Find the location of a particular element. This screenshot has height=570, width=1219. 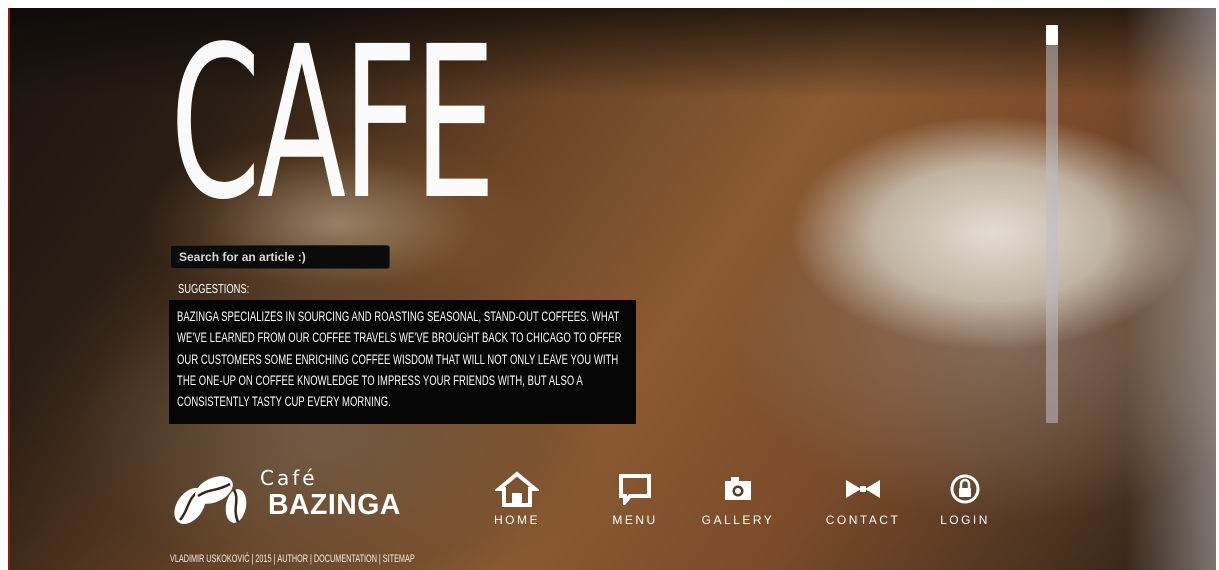

nav-gallery-label: GALLERY is located at coordinates (738, 520).